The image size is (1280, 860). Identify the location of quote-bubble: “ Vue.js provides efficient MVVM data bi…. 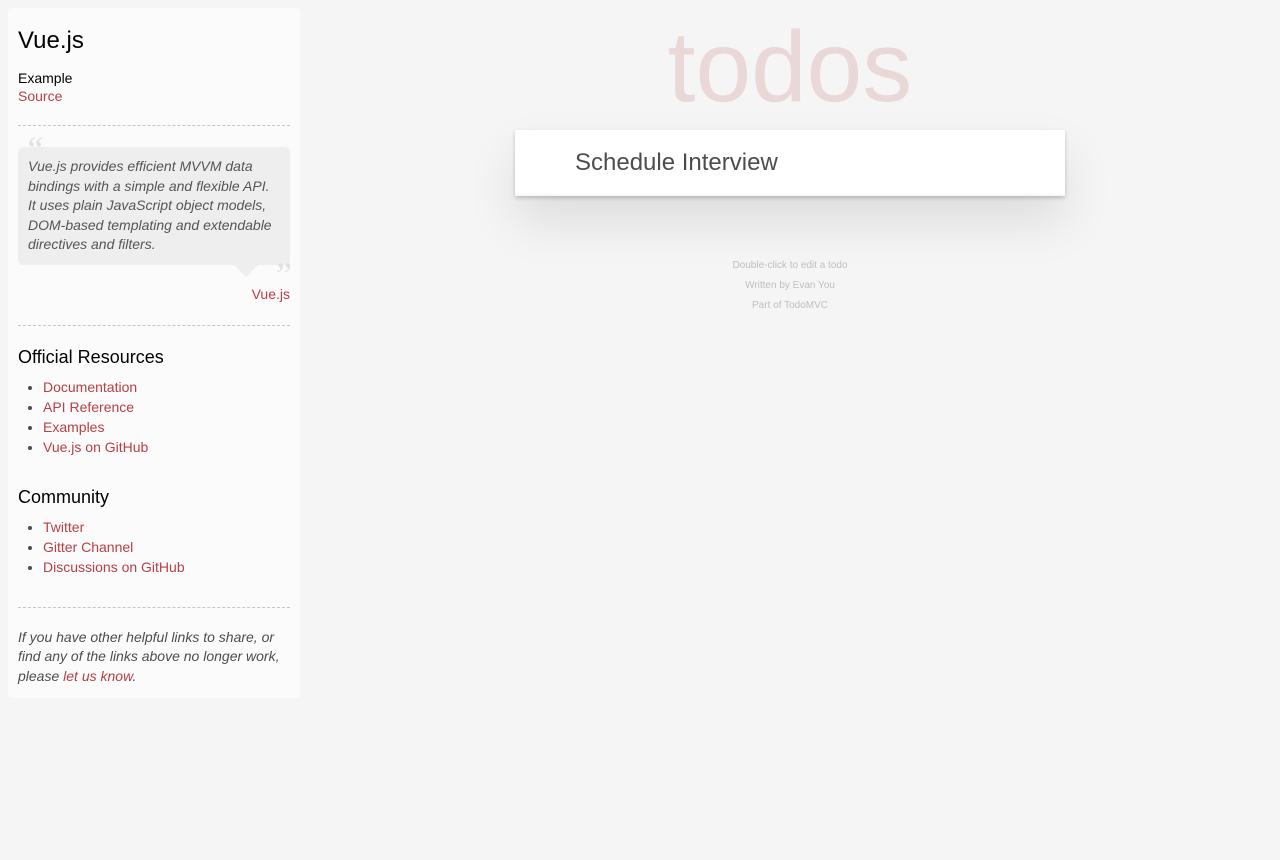
(155, 212).